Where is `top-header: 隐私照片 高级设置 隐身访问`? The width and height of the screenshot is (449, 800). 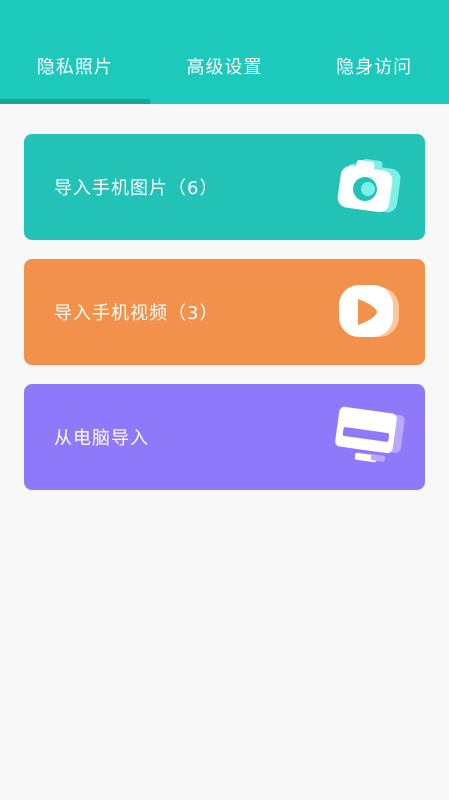 top-header: 隐私照片 高级设置 隐身访问 is located at coordinates (224, 52).